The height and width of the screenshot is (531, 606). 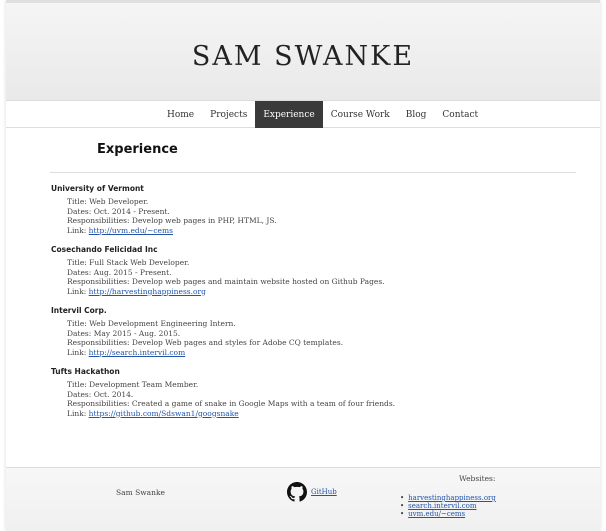 I want to click on nav-item-contact: Contact, so click(x=460, y=114).